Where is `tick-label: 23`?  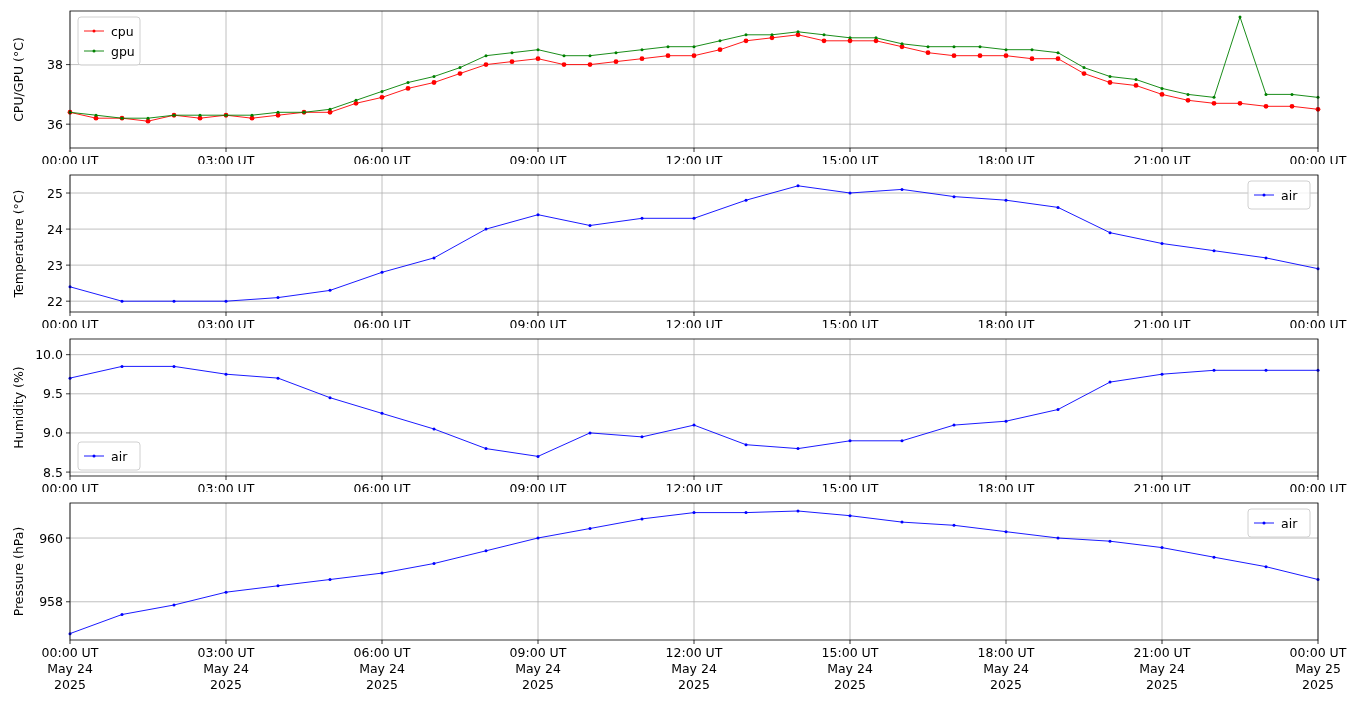
tick-label: 23 is located at coordinates (55, 265).